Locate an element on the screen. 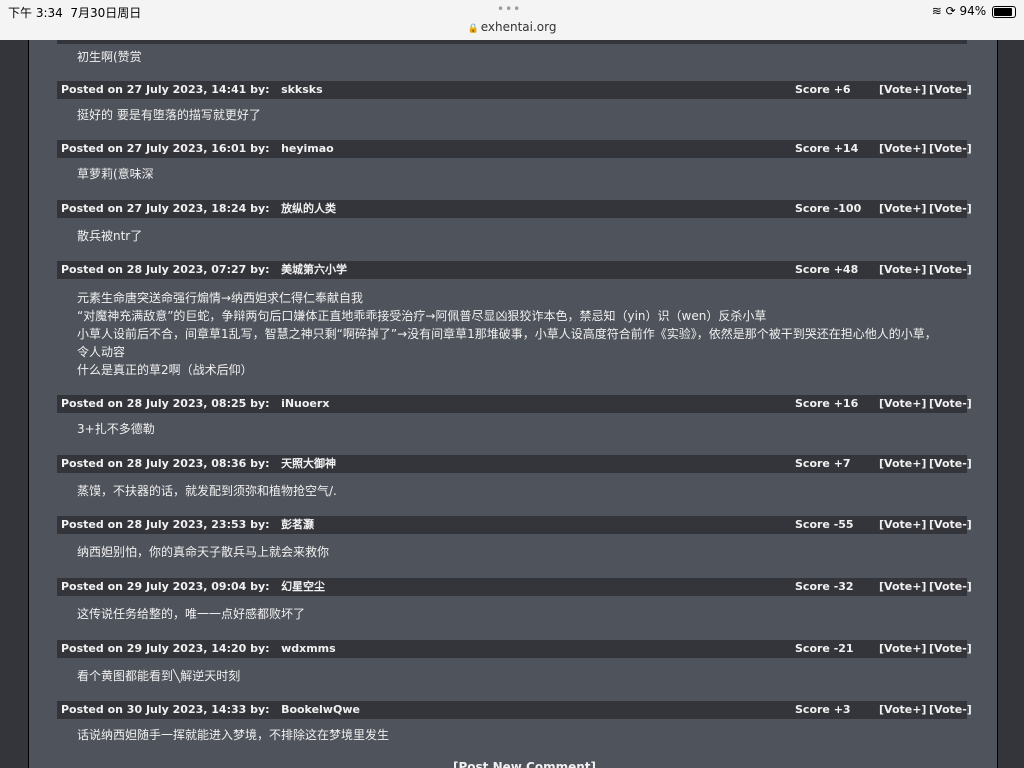 The width and height of the screenshot is (1024, 768). lock-icon: 🔒 is located at coordinates (473, 29).